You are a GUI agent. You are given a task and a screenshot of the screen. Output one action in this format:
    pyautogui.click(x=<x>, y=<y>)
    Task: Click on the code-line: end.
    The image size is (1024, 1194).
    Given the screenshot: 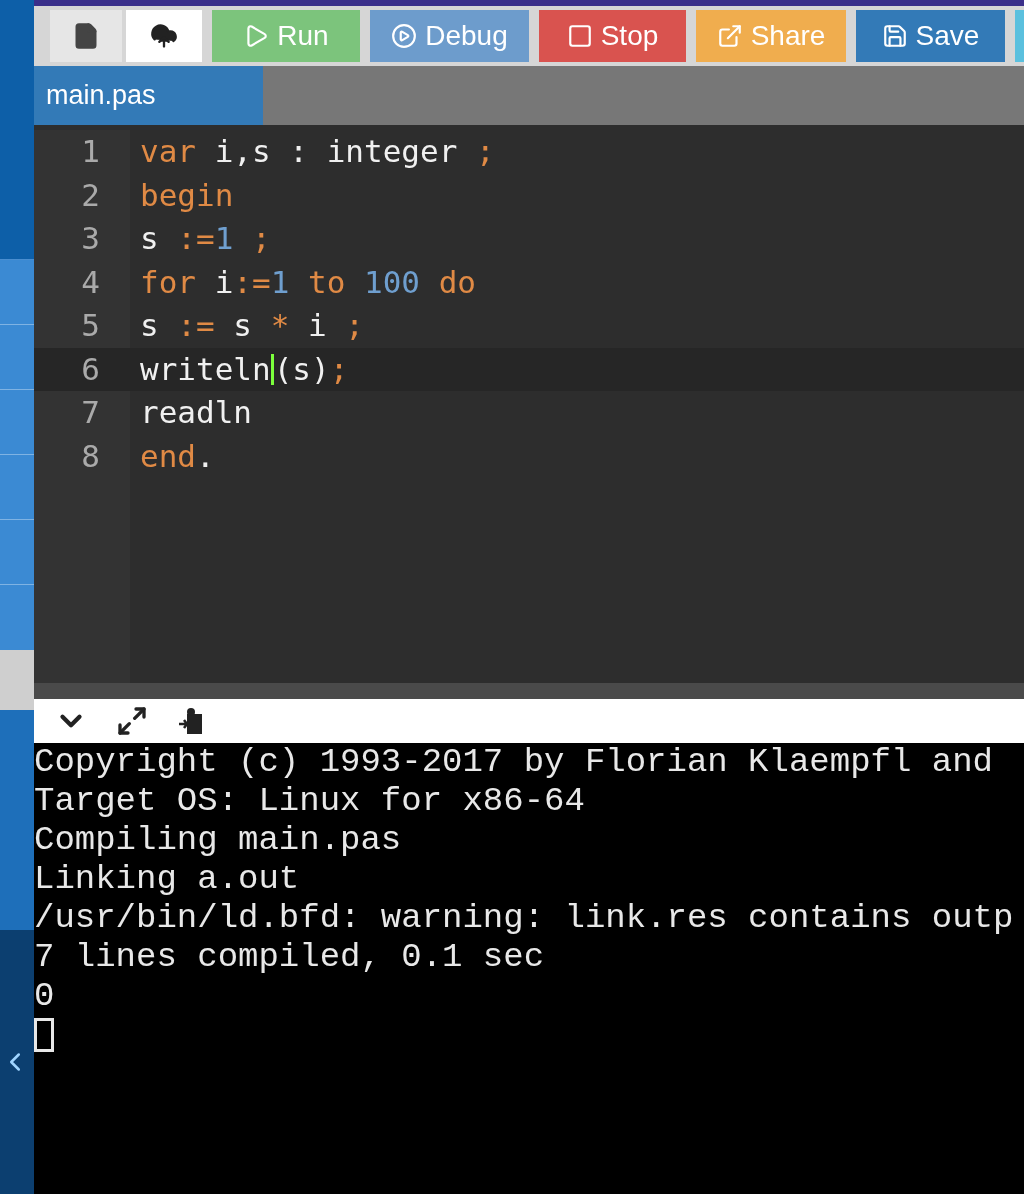 What is the action you would take?
    pyautogui.click(x=177, y=456)
    